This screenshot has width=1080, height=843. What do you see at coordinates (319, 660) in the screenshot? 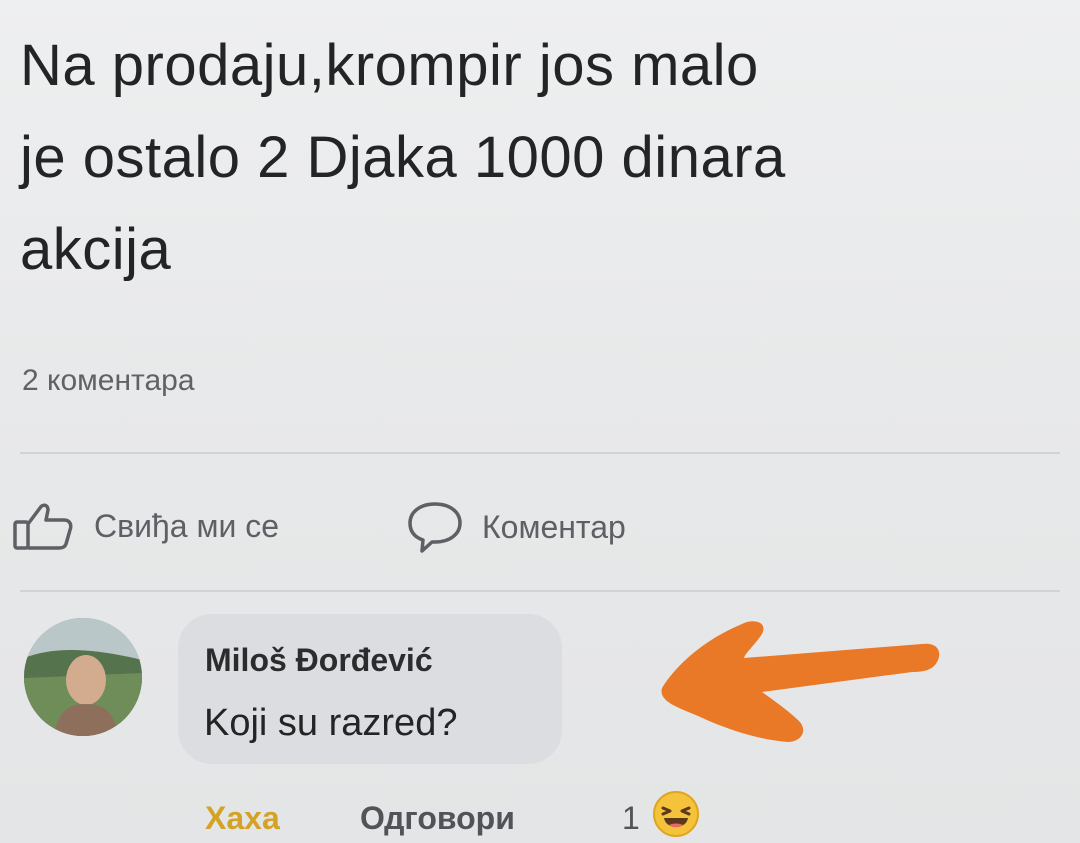
I see `comment-author: Miloš Đorđević` at bounding box center [319, 660].